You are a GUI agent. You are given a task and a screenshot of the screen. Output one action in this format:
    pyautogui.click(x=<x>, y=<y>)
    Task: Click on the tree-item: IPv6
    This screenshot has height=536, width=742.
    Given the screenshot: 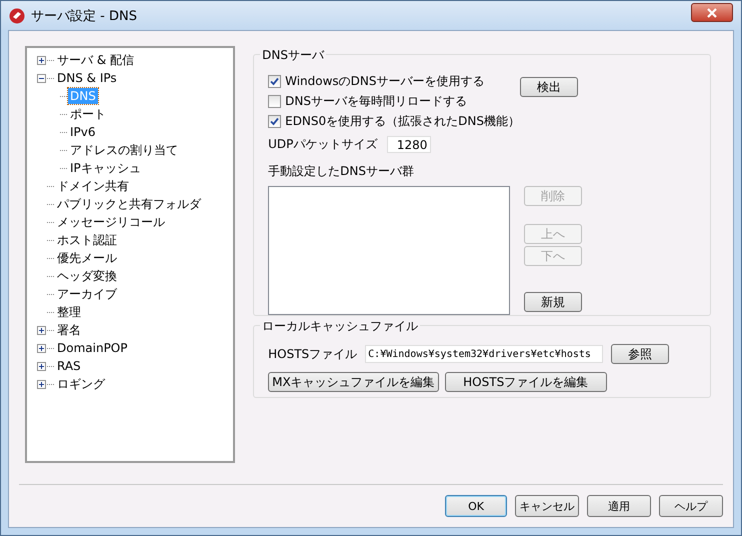 What is the action you would take?
    pyautogui.click(x=83, y=132)
    